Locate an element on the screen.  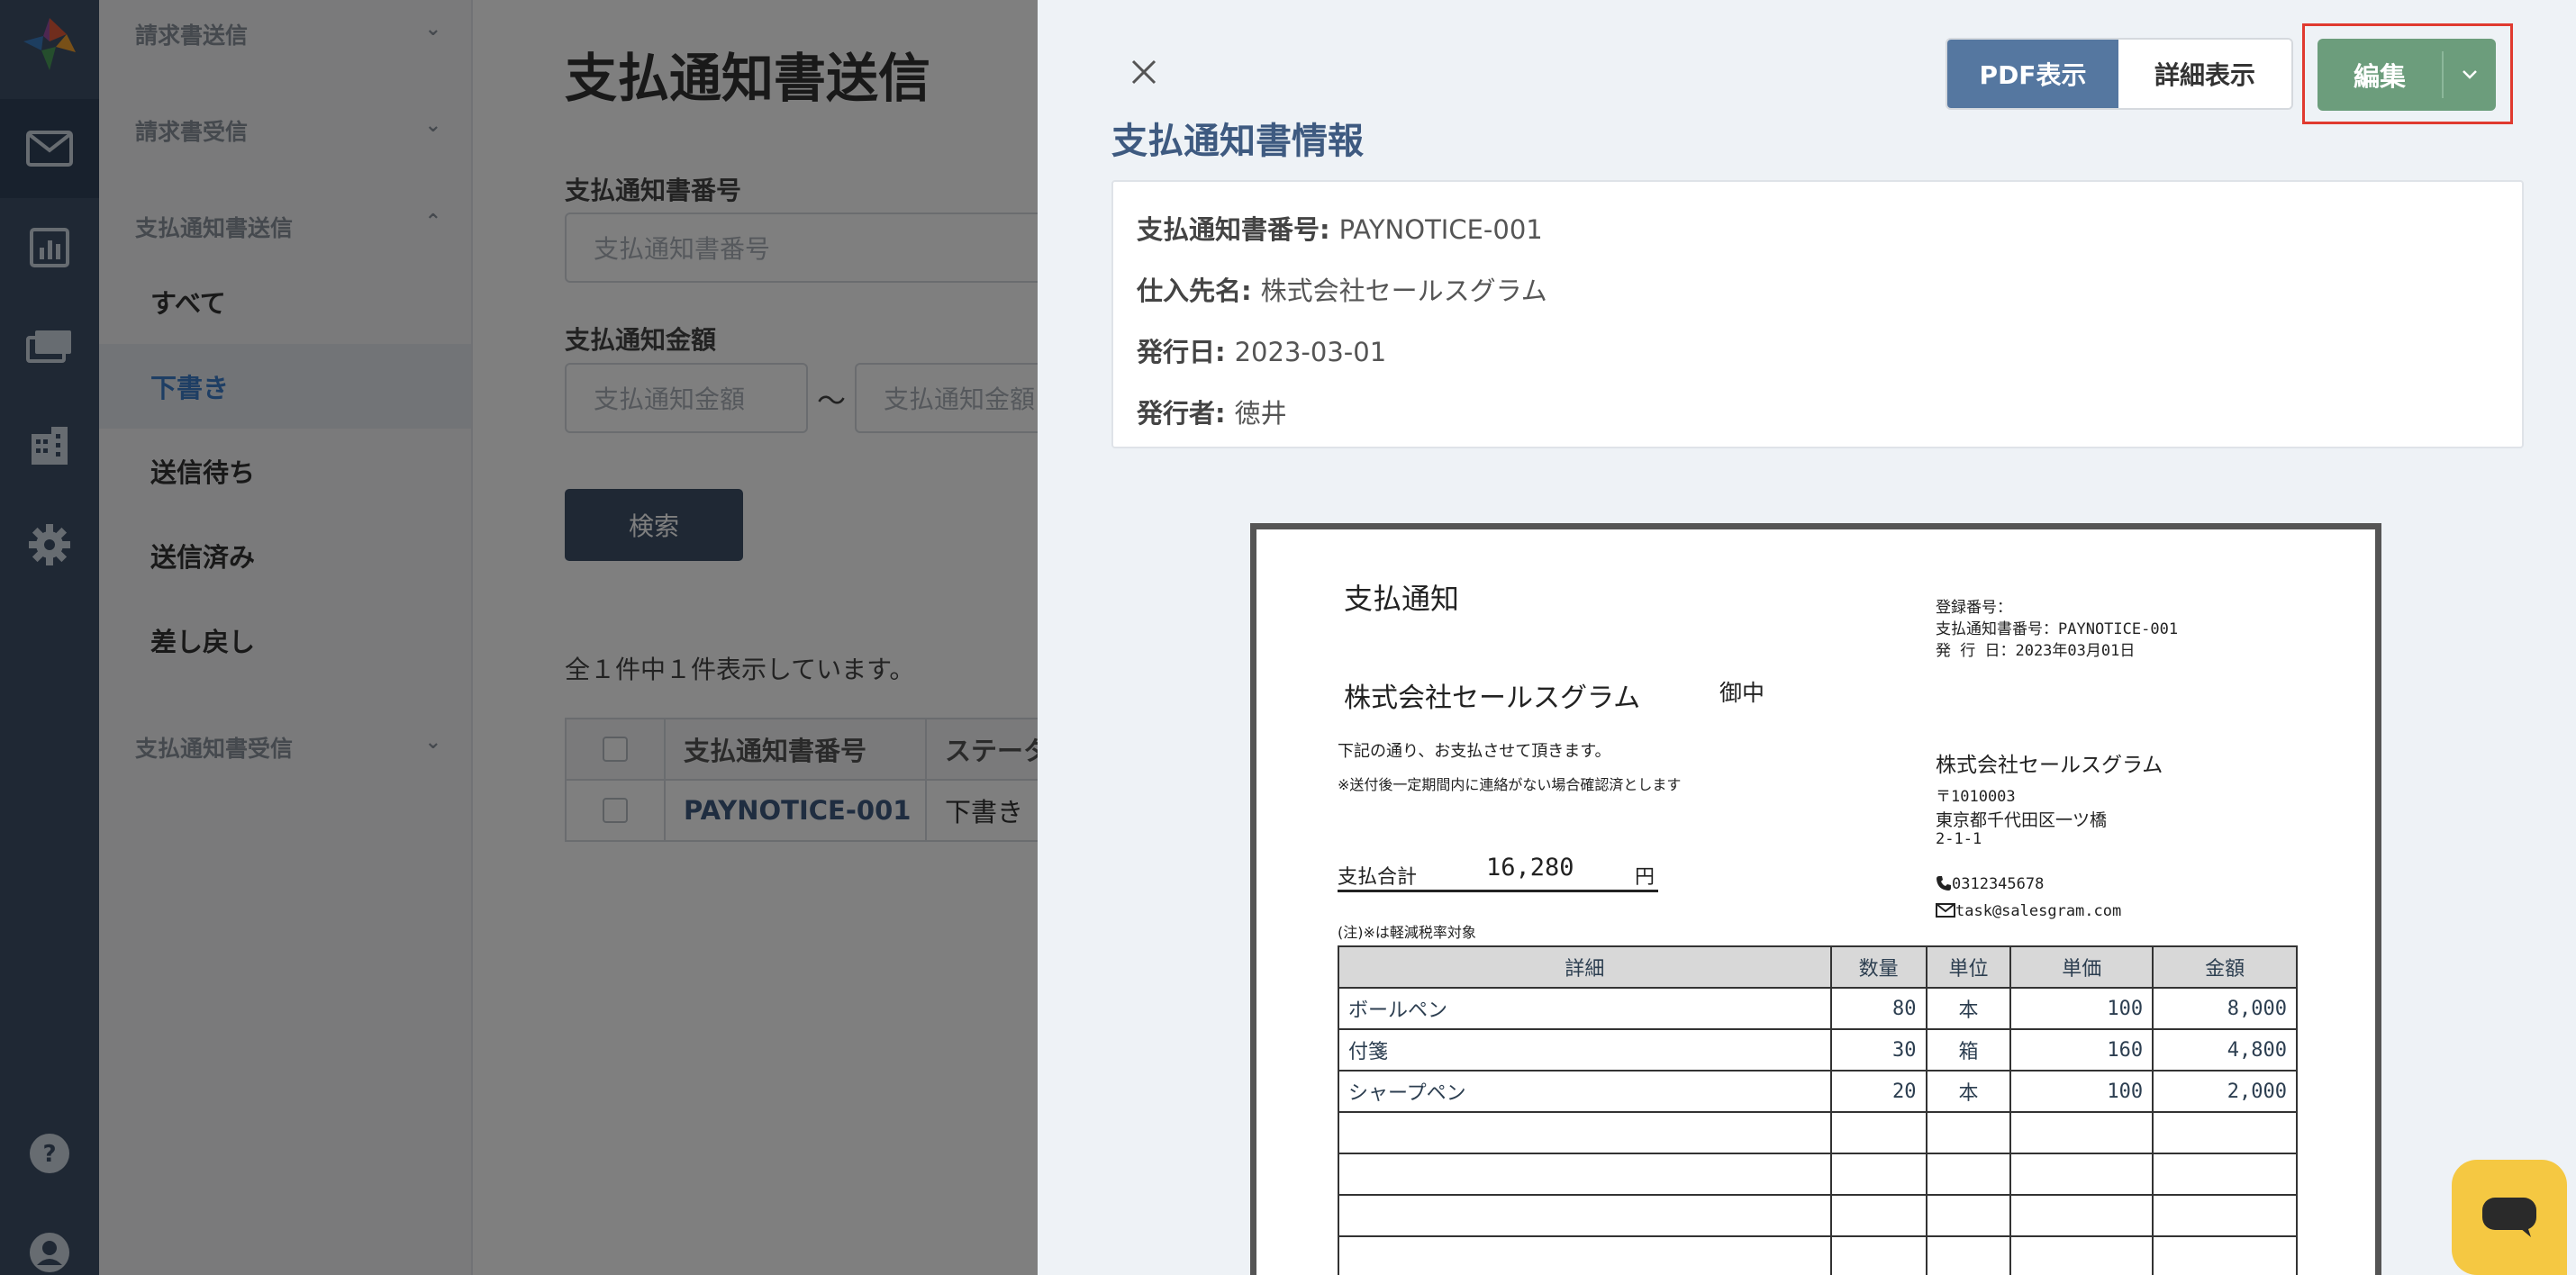
doc-cell-qty: 20 is located at coordinates (1878, 1091).